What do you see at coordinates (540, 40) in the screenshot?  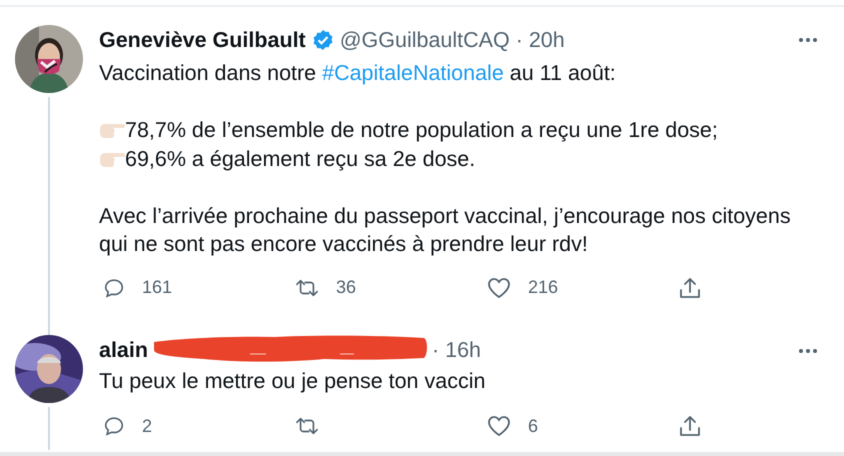 I see `tweet-time: · 20h` at bounding box center [540, 40].